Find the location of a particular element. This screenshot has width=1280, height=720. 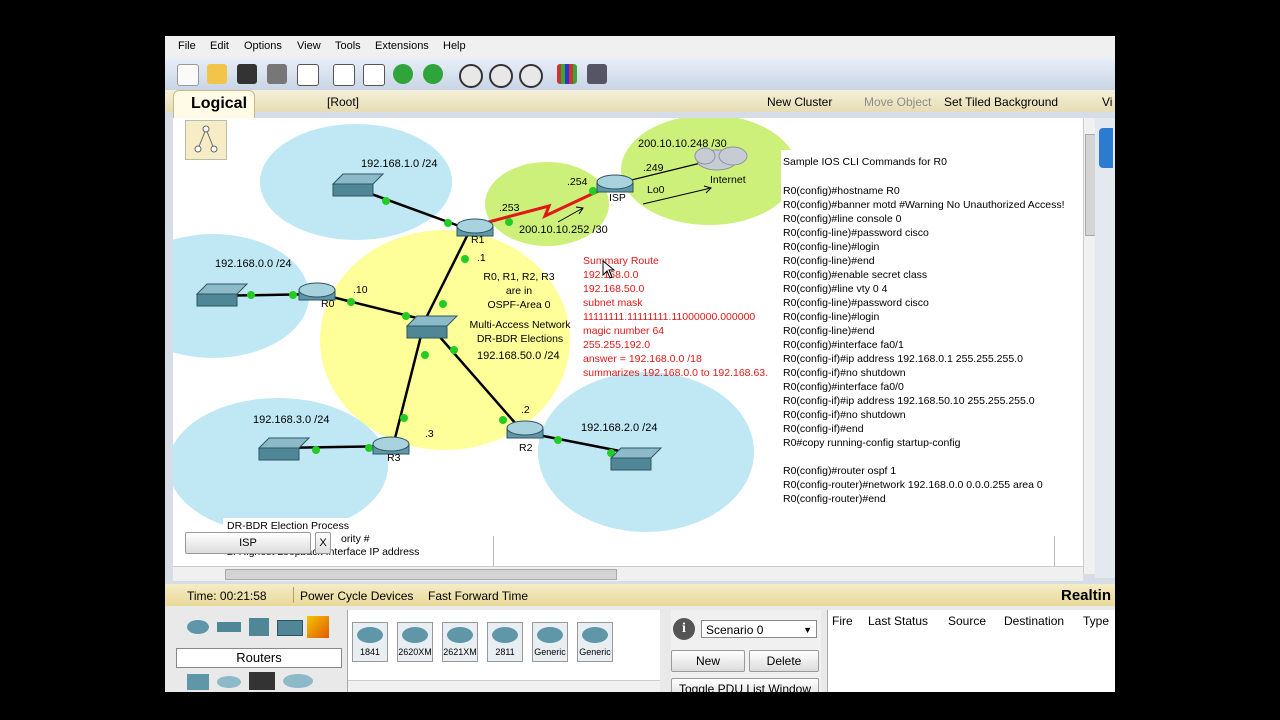

hubs-category-icon is located at coordinates (259, 627).